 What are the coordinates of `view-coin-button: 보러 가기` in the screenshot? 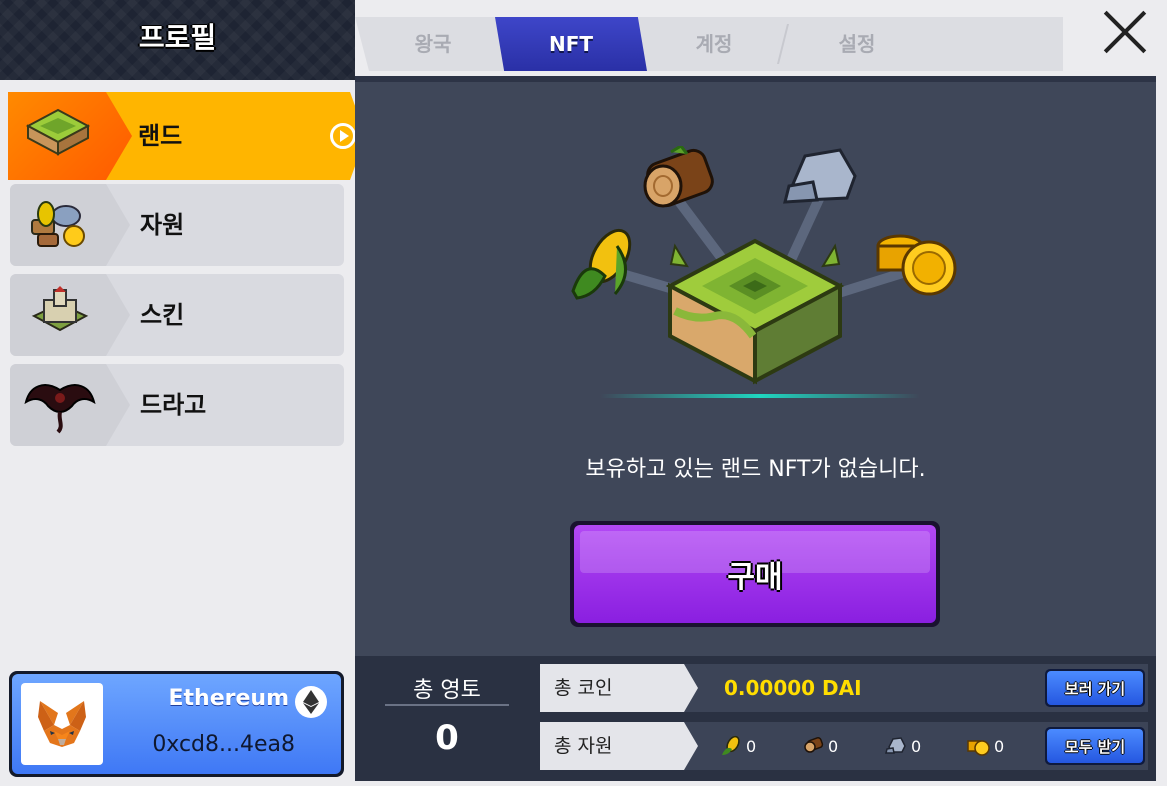 It's located at (1095, 688).